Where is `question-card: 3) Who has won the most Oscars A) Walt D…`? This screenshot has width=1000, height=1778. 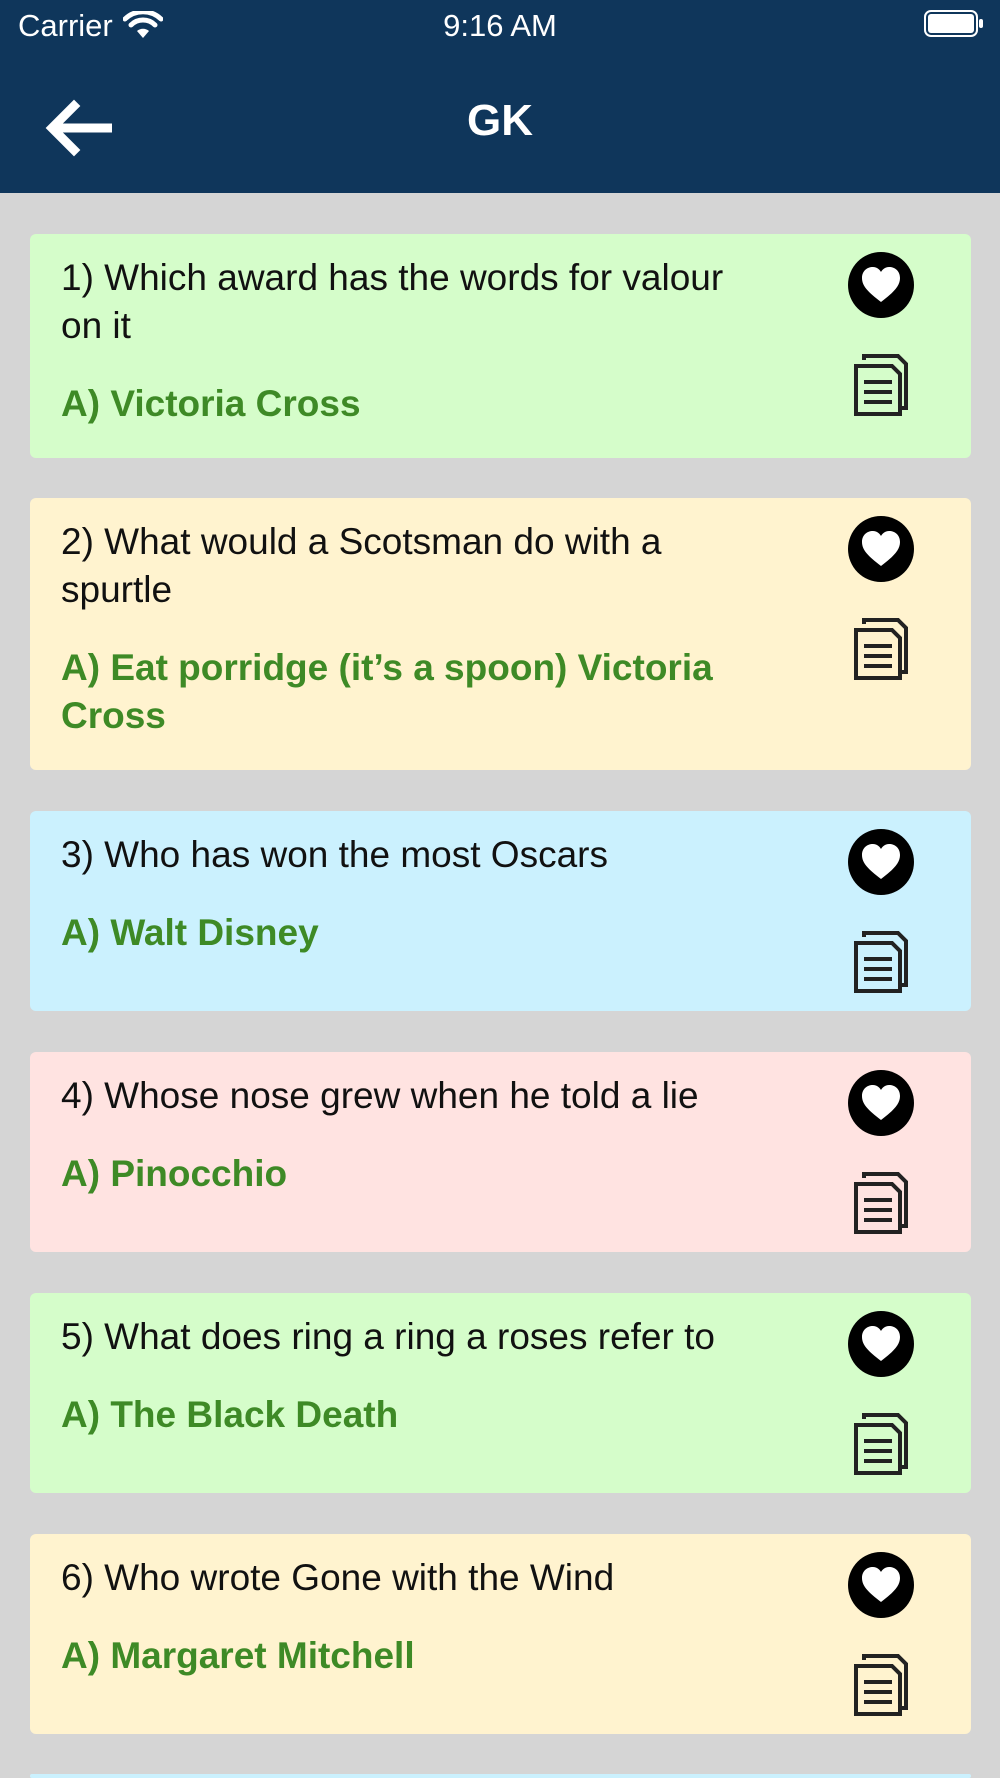
question-card: 3) Who has won the most Oscars A) Walt D… is located at coordinates (500, 911).